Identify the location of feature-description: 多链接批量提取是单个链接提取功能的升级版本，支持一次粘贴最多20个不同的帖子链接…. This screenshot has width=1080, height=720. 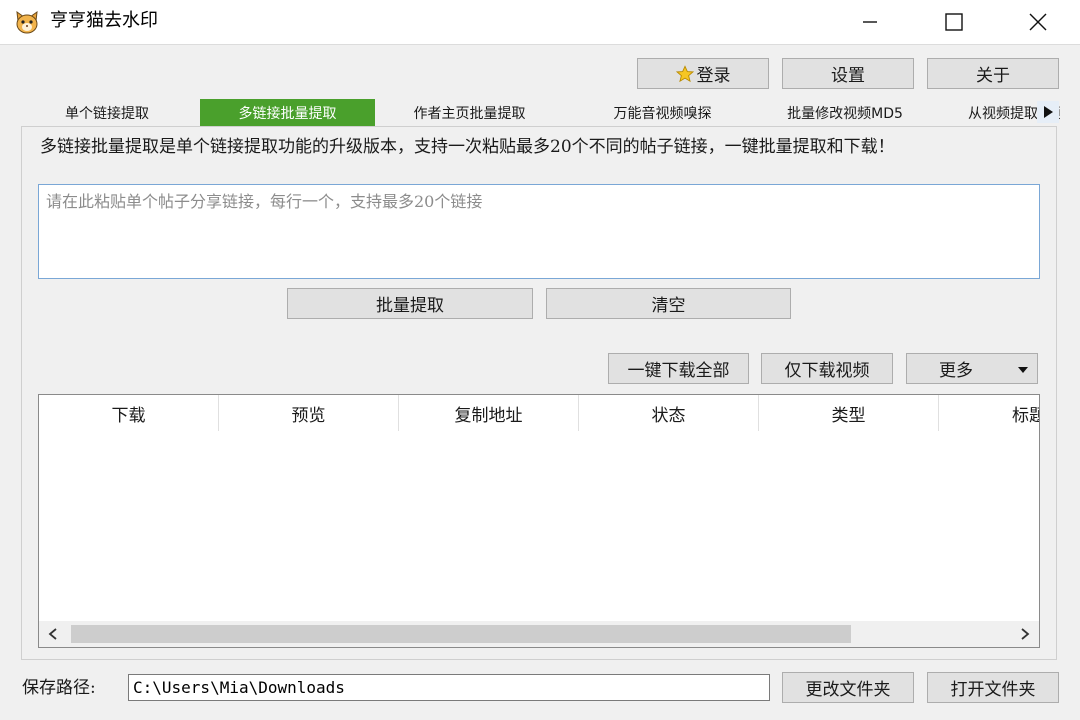
(467, 147).